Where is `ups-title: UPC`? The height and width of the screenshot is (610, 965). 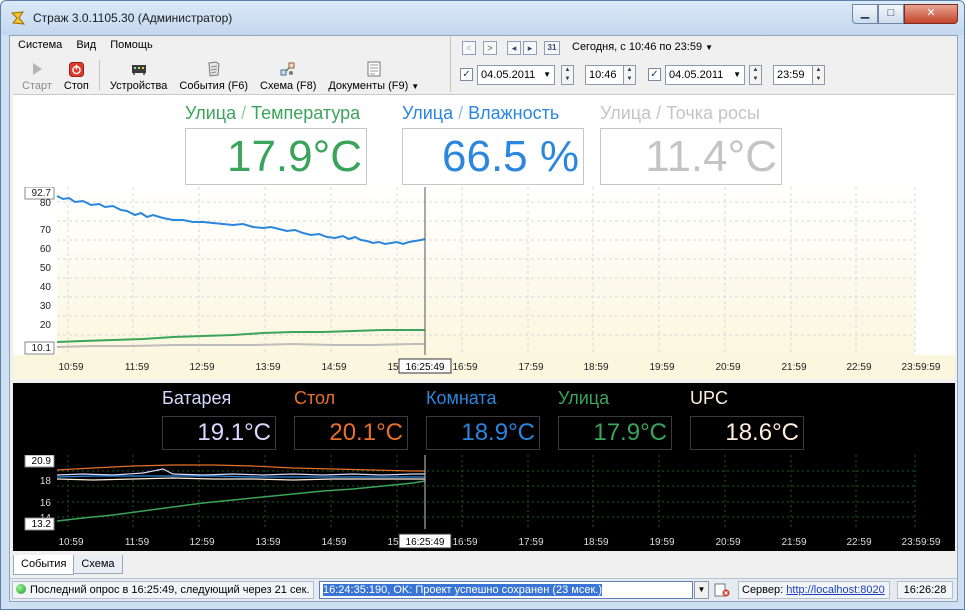
ups-title: UPC is located at coordinates (709, 398).